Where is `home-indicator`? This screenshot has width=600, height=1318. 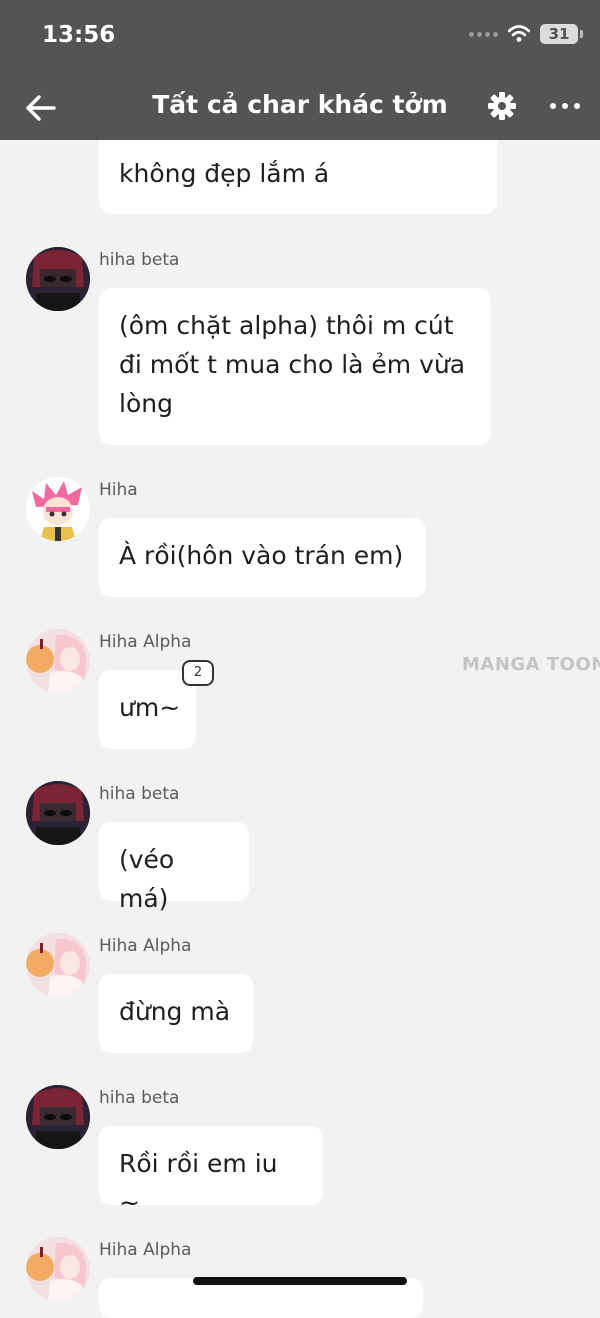 home-indicator is located at coordinates (300, 1281).